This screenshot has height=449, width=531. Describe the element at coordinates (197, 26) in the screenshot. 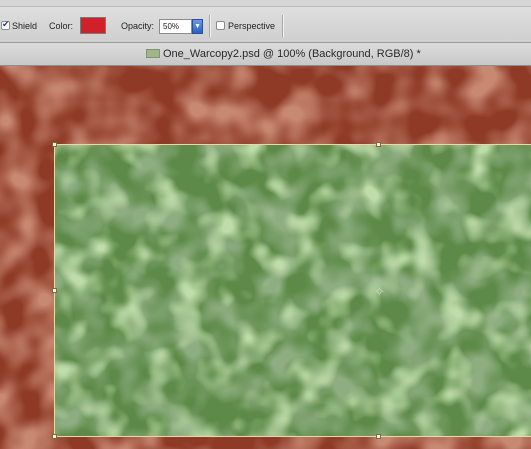

I see `opacity-dropdown-button: ▼` at that location.